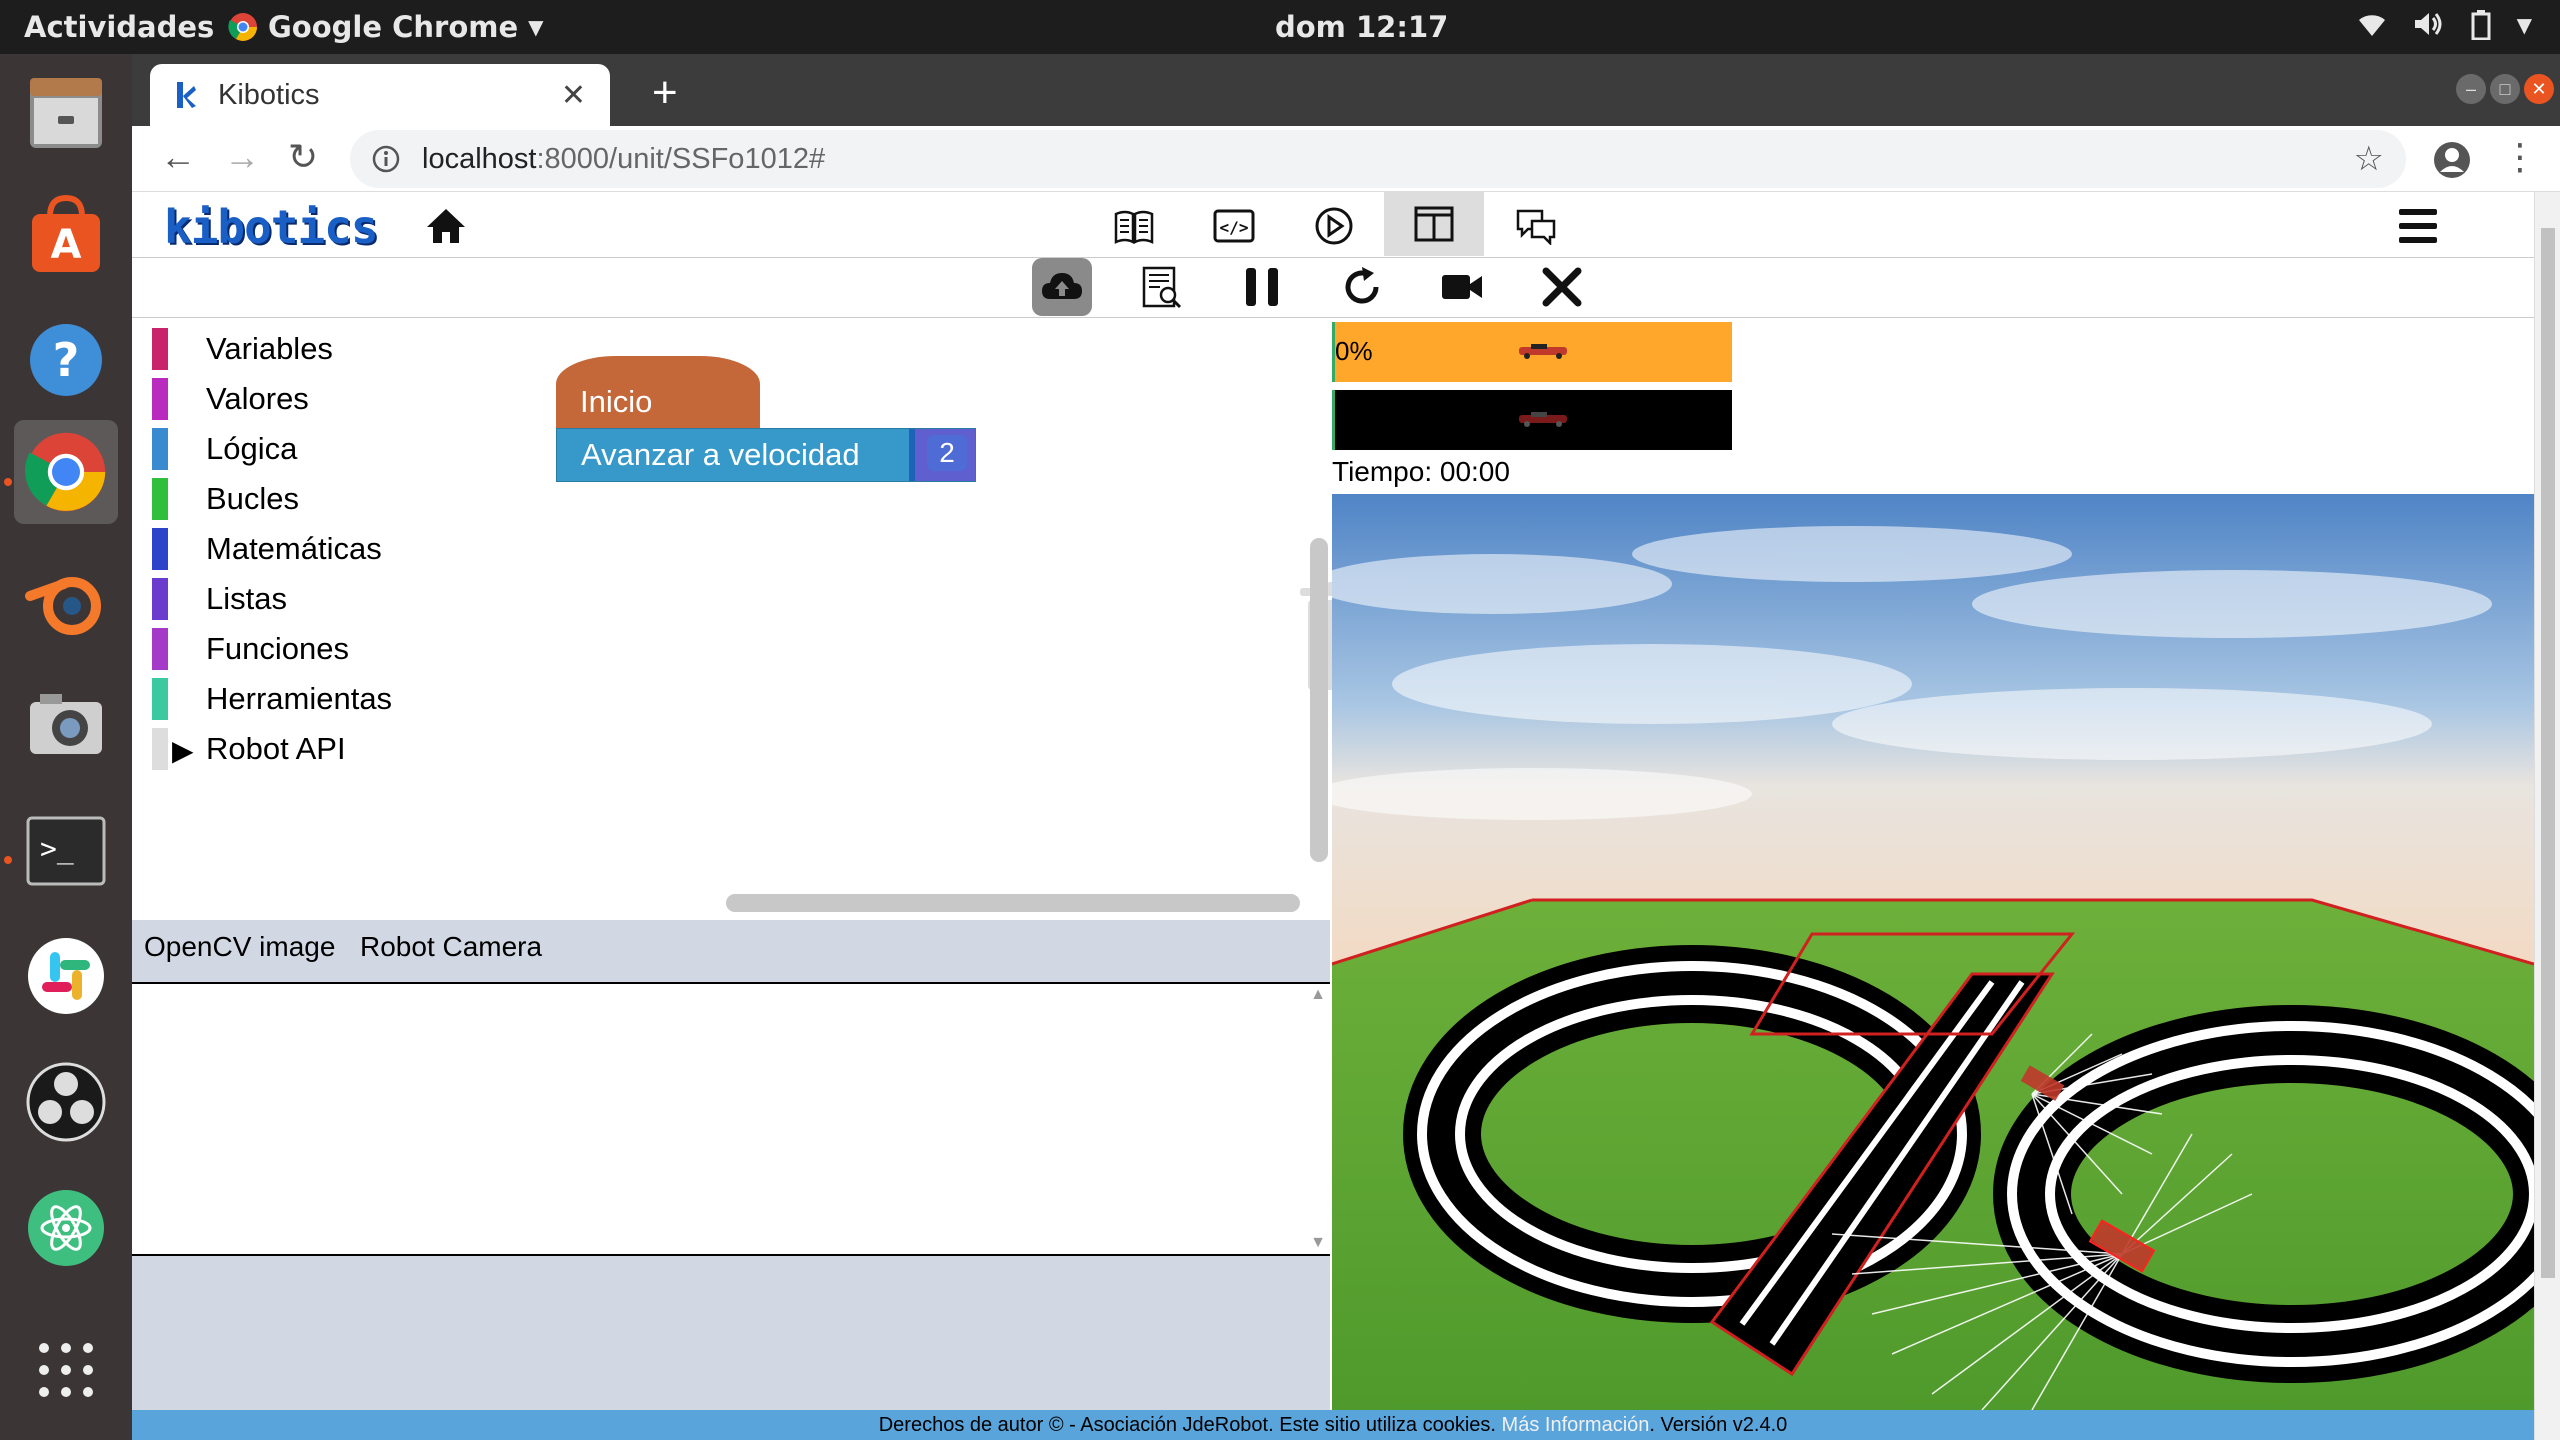 Image resolution: width=2560 pixels, height=1440 pixels. Describe the element at coordinates (66, 600) in the screenshot. I see `blender-icon` at that location.